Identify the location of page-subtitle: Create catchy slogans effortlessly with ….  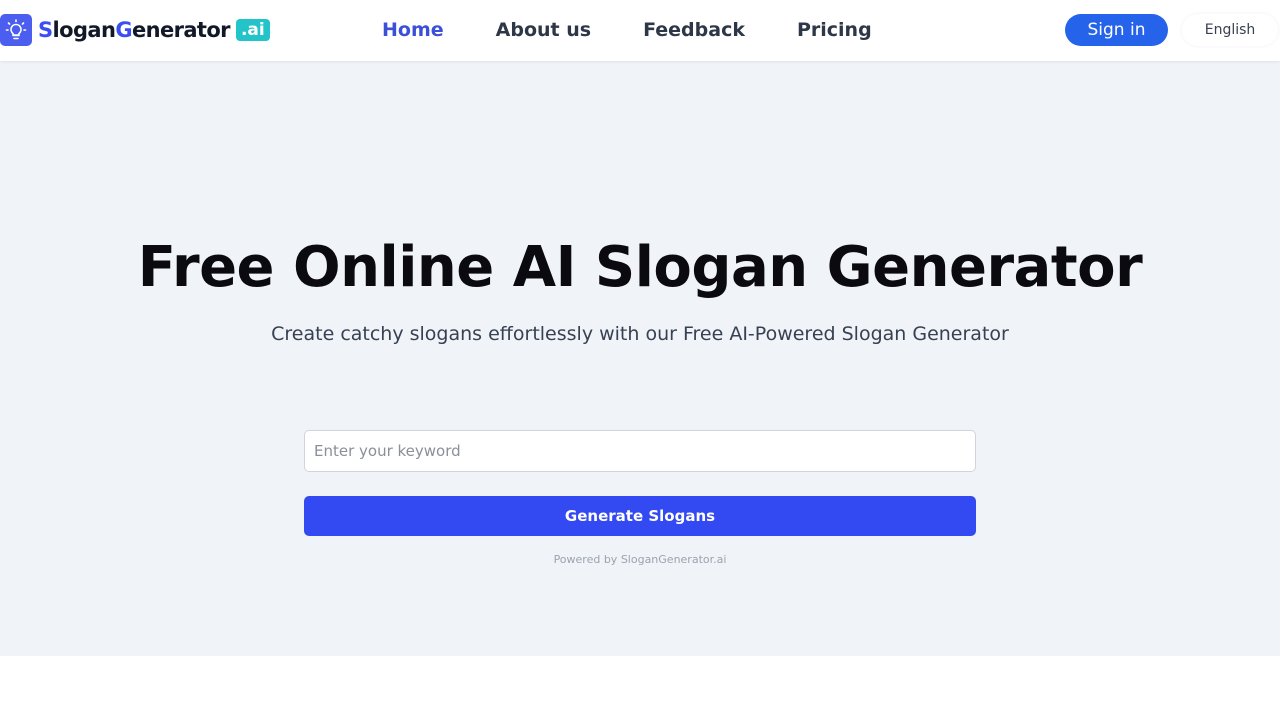
(640, 334).